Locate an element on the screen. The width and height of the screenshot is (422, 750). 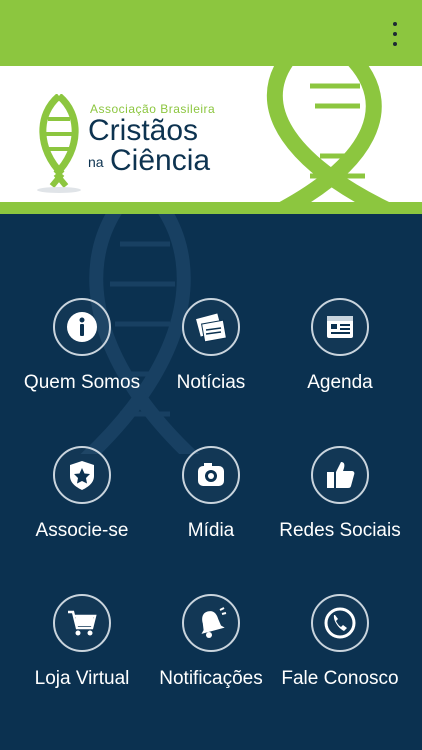
menu-tile-associe-se: Associe-se is located at coordinates (82, 511).